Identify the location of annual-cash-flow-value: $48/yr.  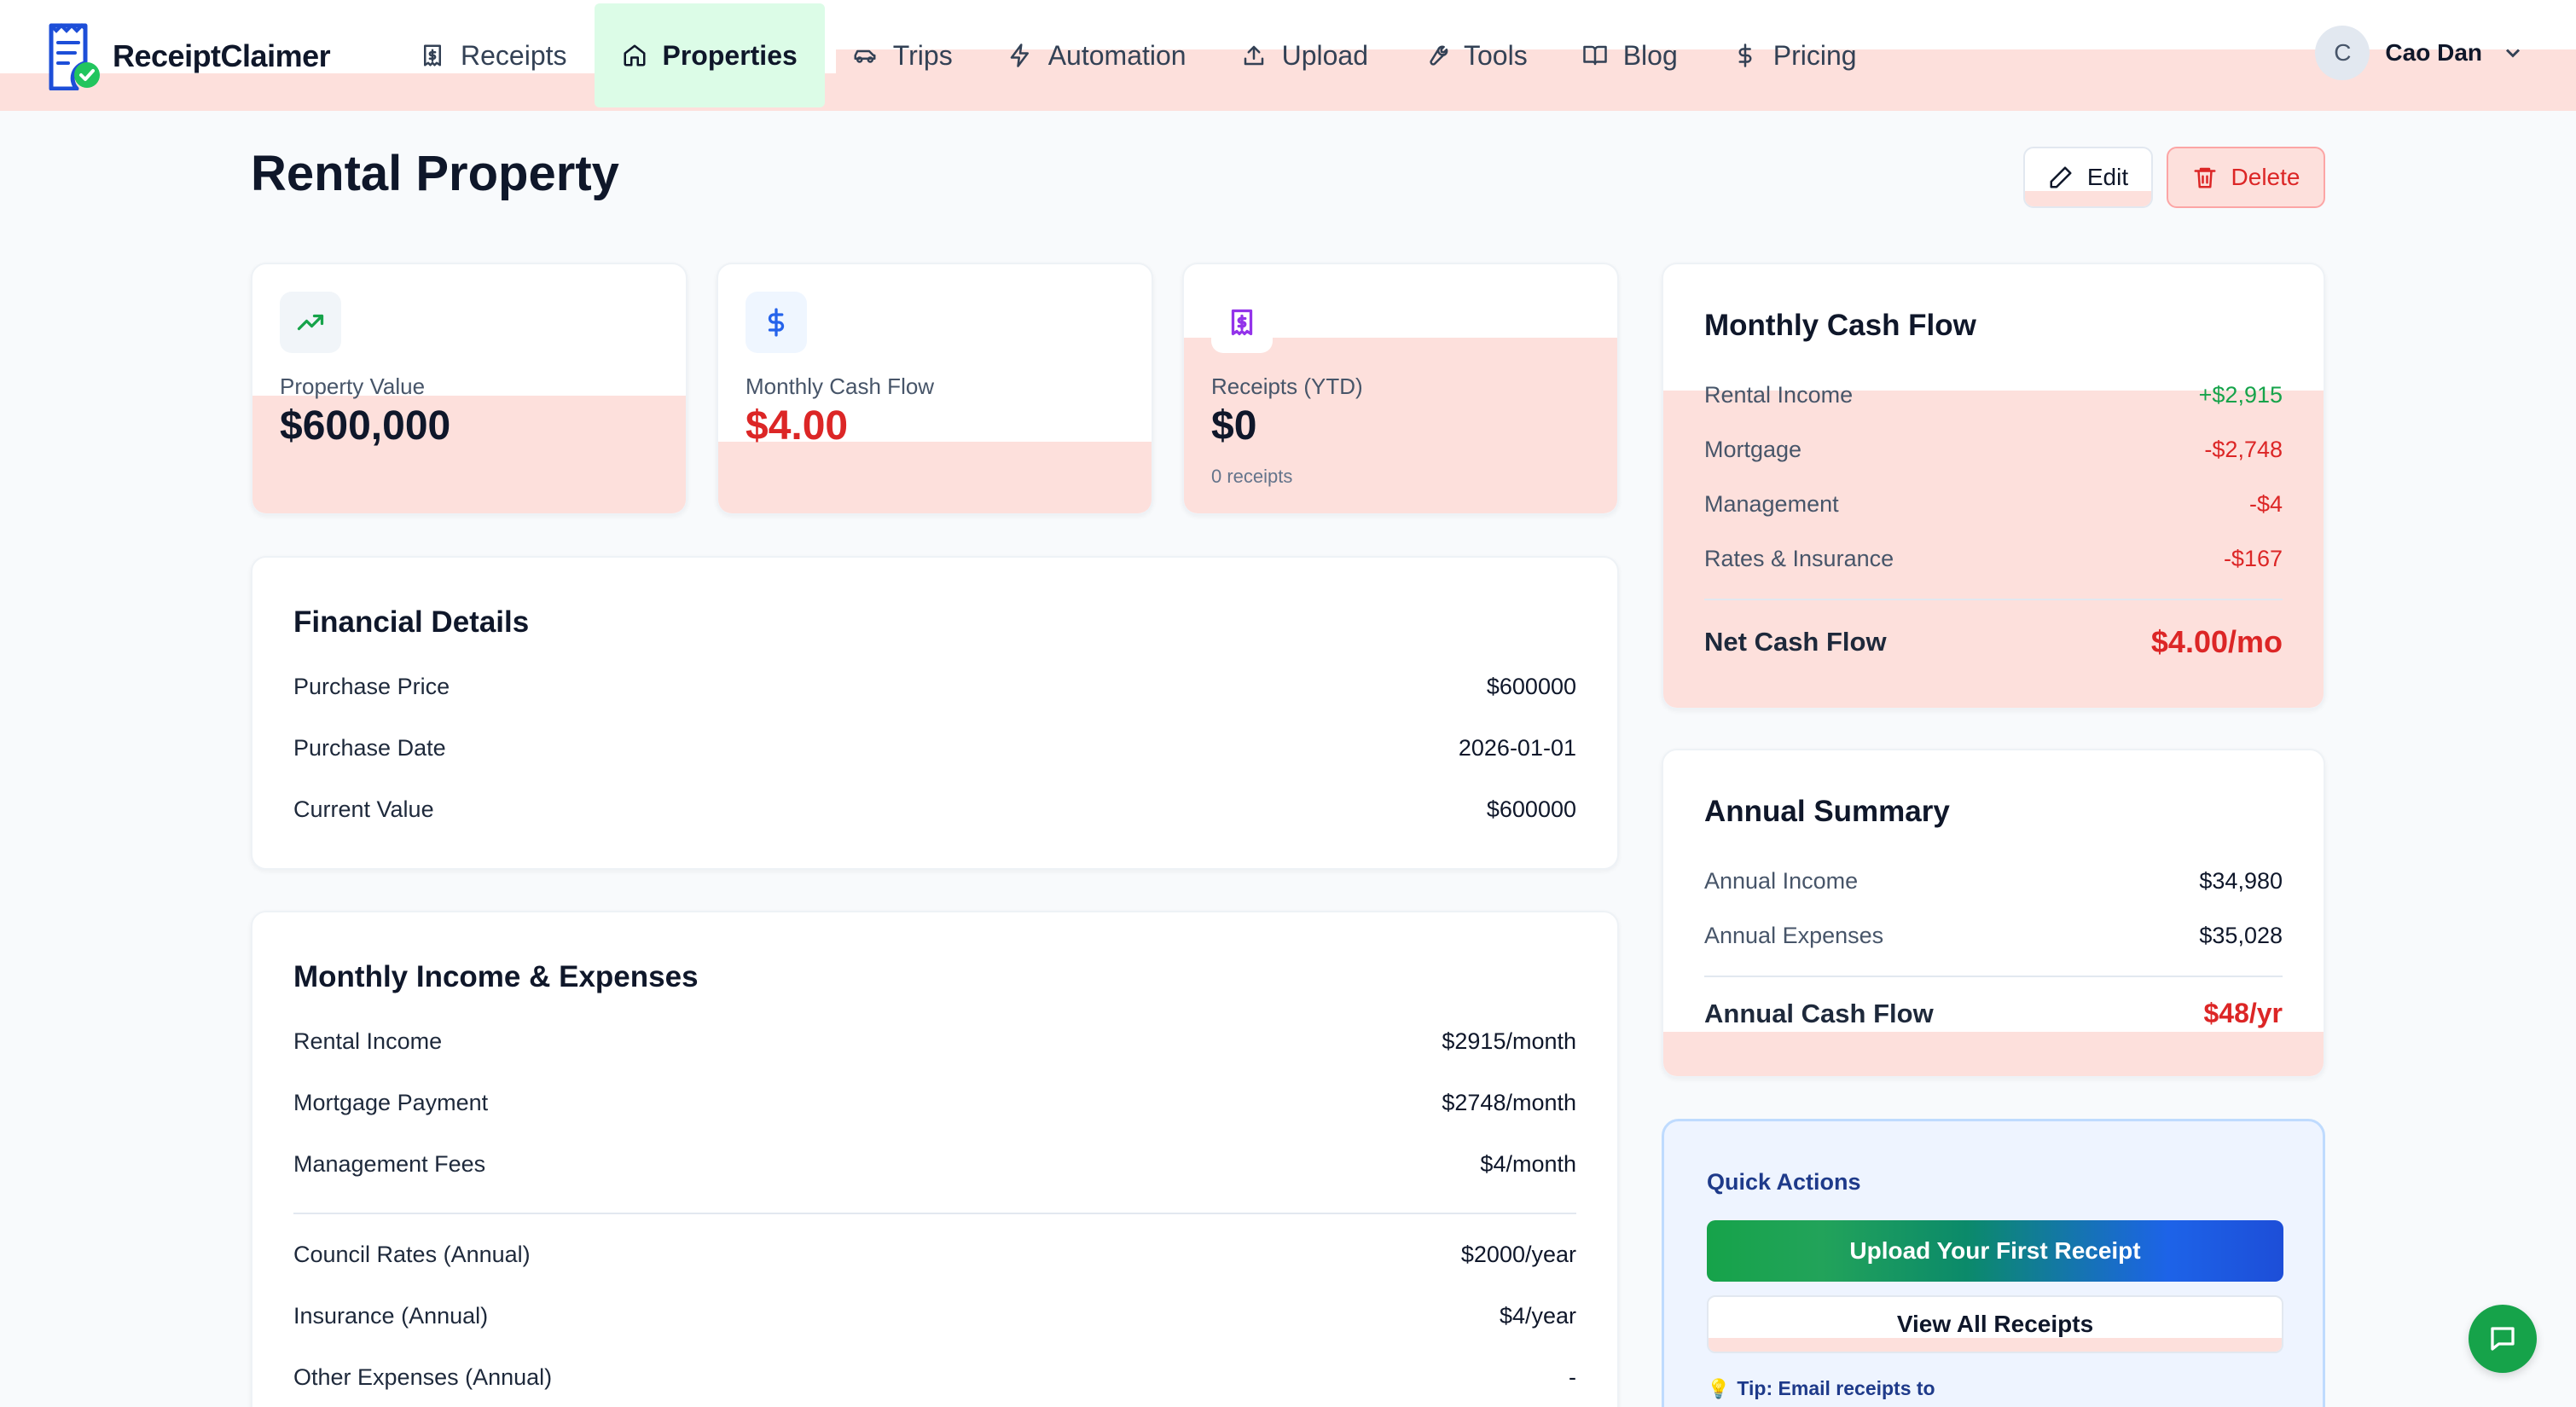
(2243, 1013).